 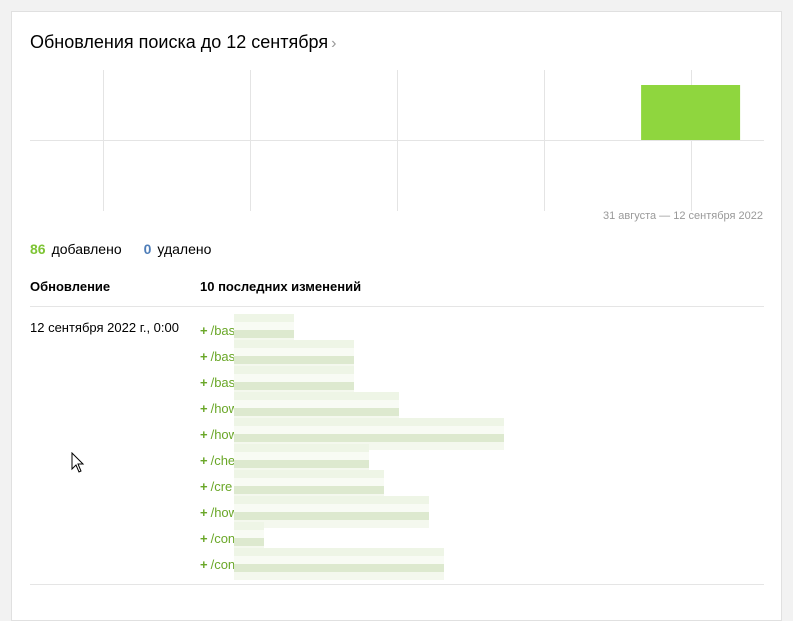 I want to click on change-url-link: /che, so click(x=223, y=460).